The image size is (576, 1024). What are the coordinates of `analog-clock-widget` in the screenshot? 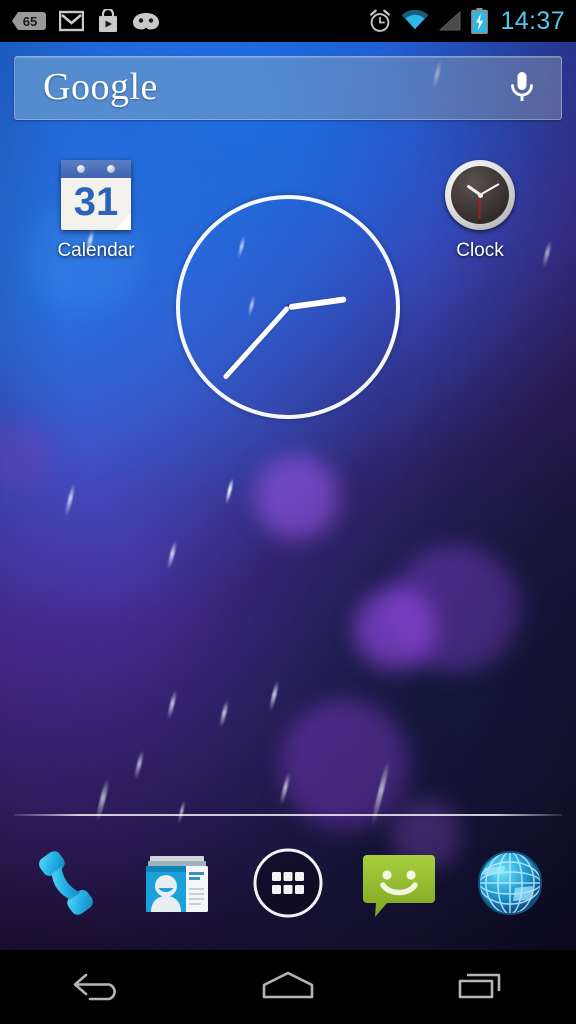 It's located at (288, 307).